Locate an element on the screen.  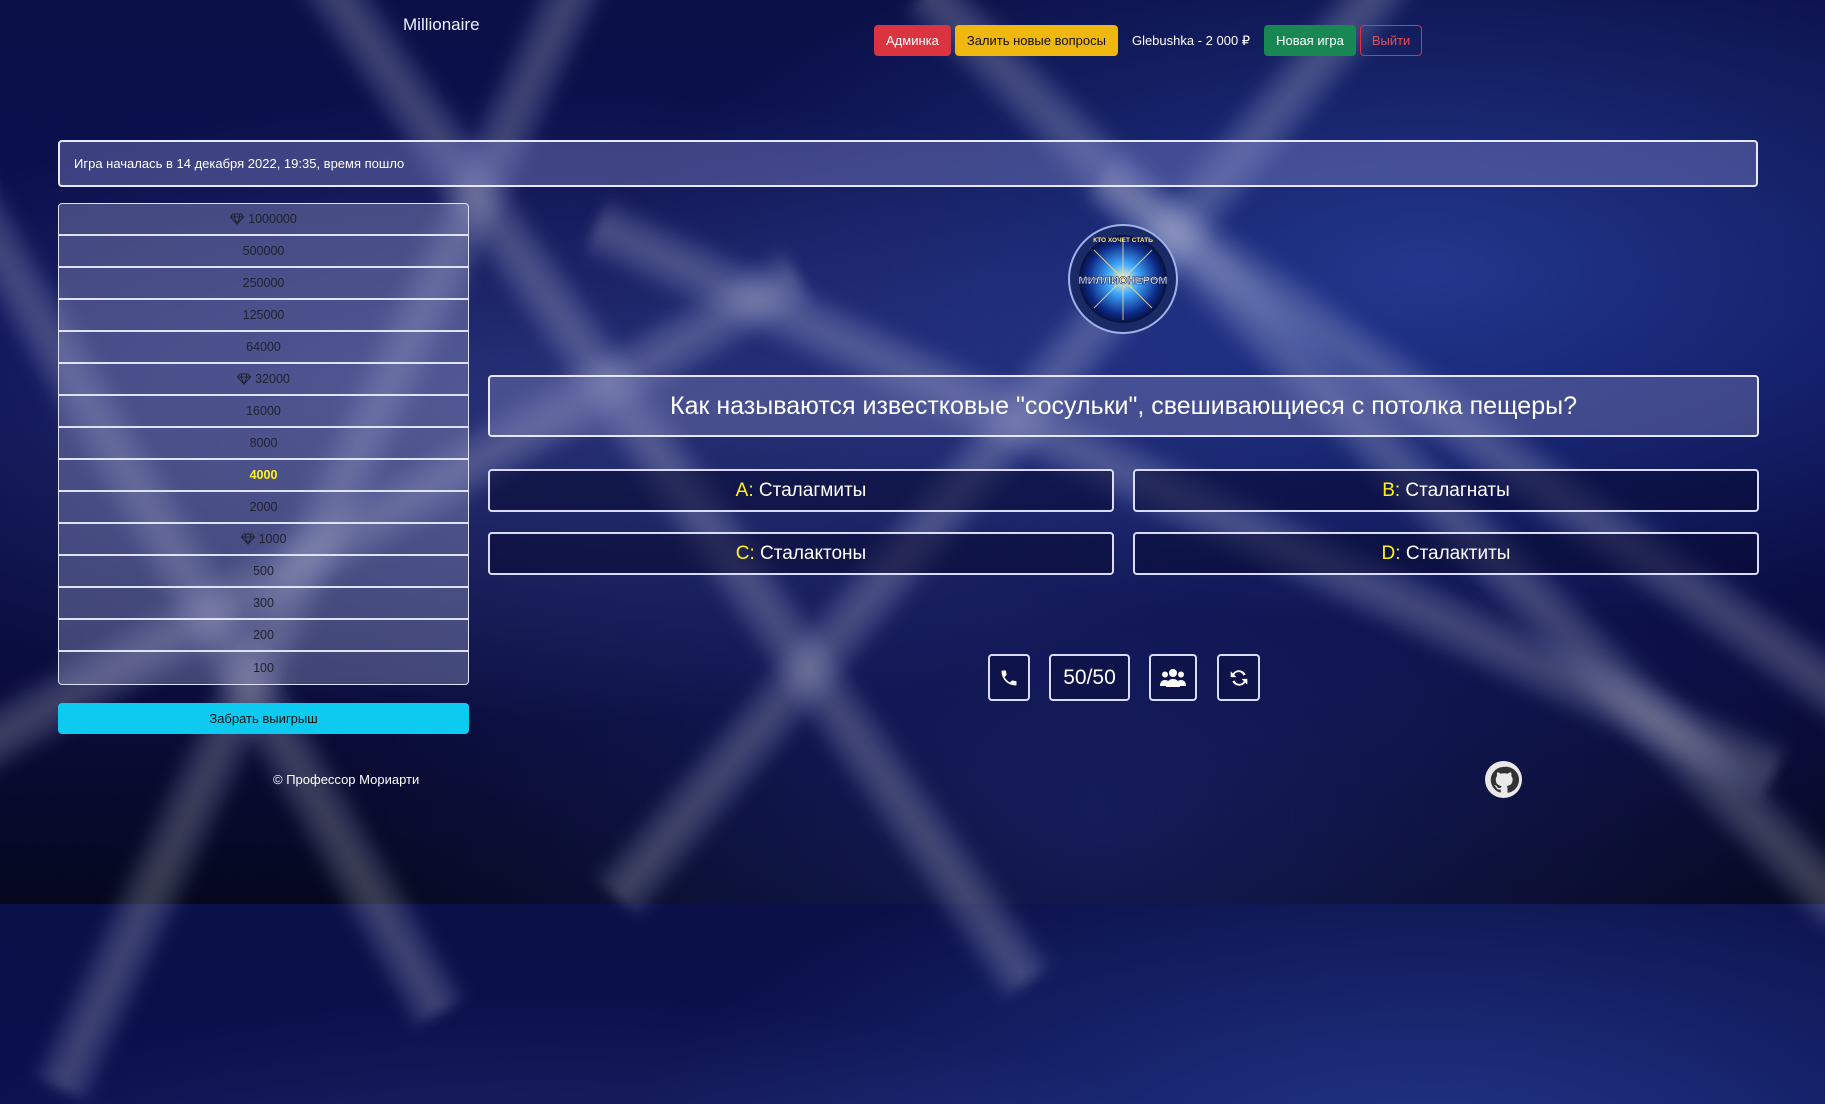
phone-icon is located at coordinates (1009, 677).